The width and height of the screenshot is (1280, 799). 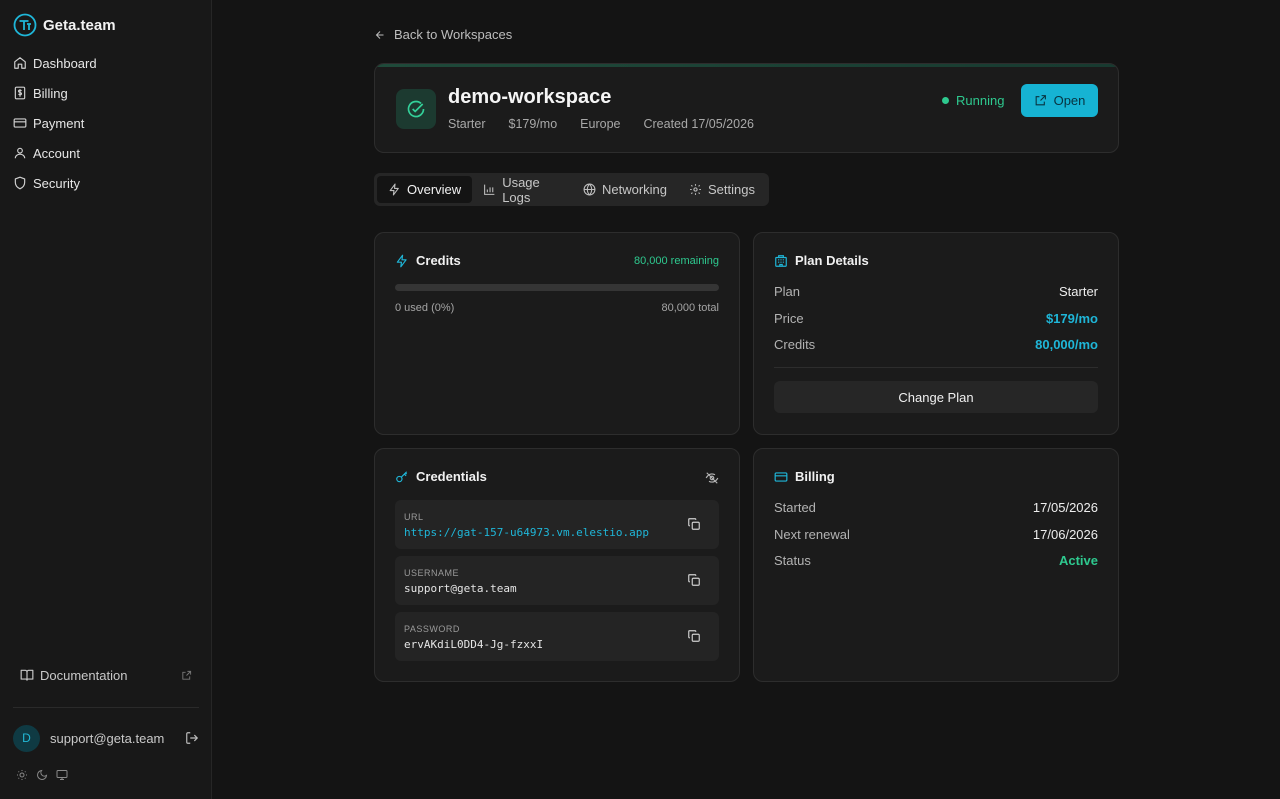 I want to click on documentation-link: Documentation, so click(x=106, y=675).